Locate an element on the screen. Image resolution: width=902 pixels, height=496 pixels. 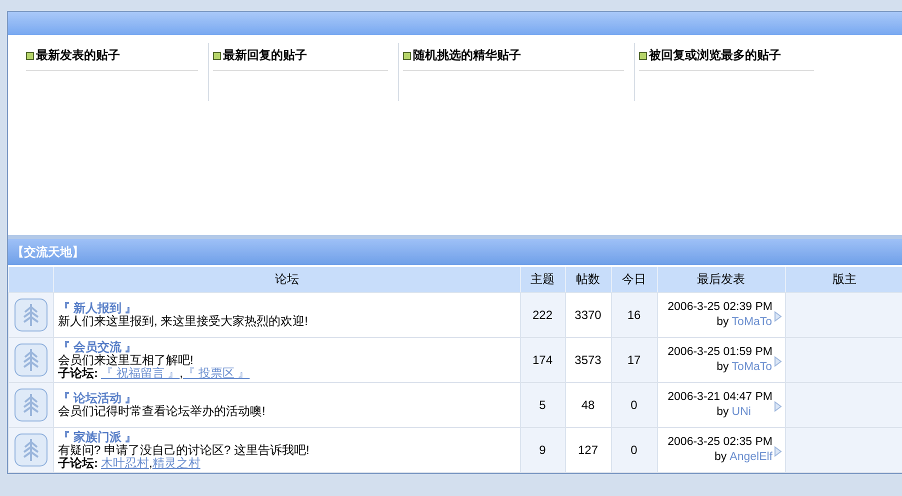
last-post-time: 2006-3-25 02:39 PM is located at coordinates (720, 307).